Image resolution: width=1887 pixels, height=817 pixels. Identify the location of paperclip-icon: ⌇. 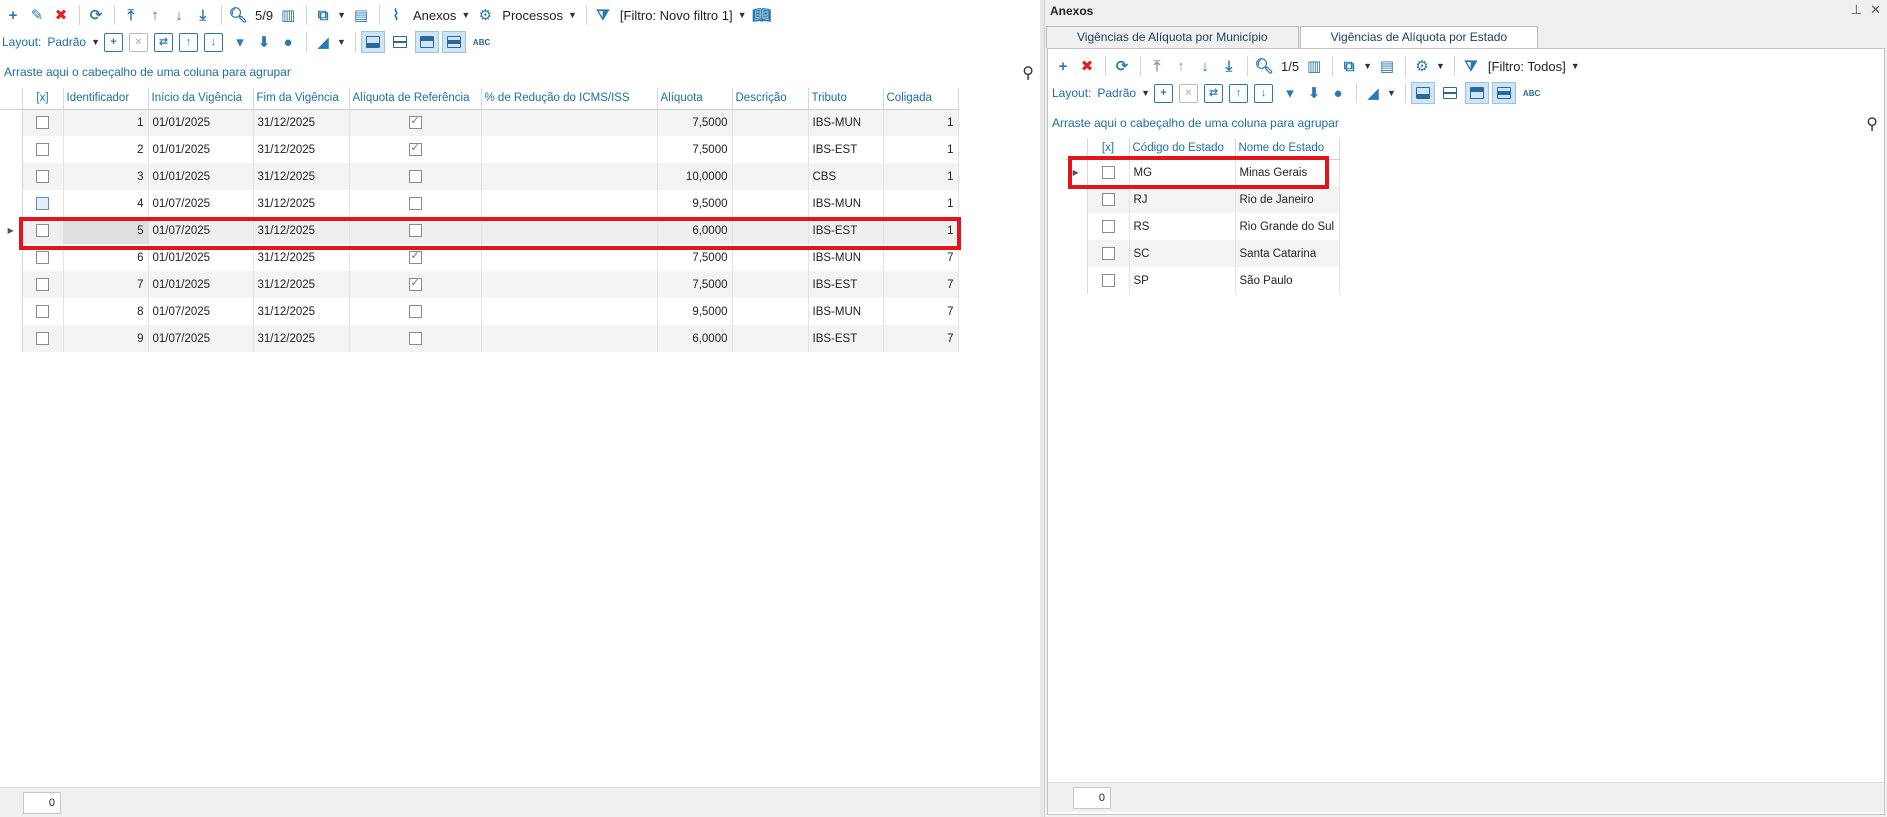
(396, 15).